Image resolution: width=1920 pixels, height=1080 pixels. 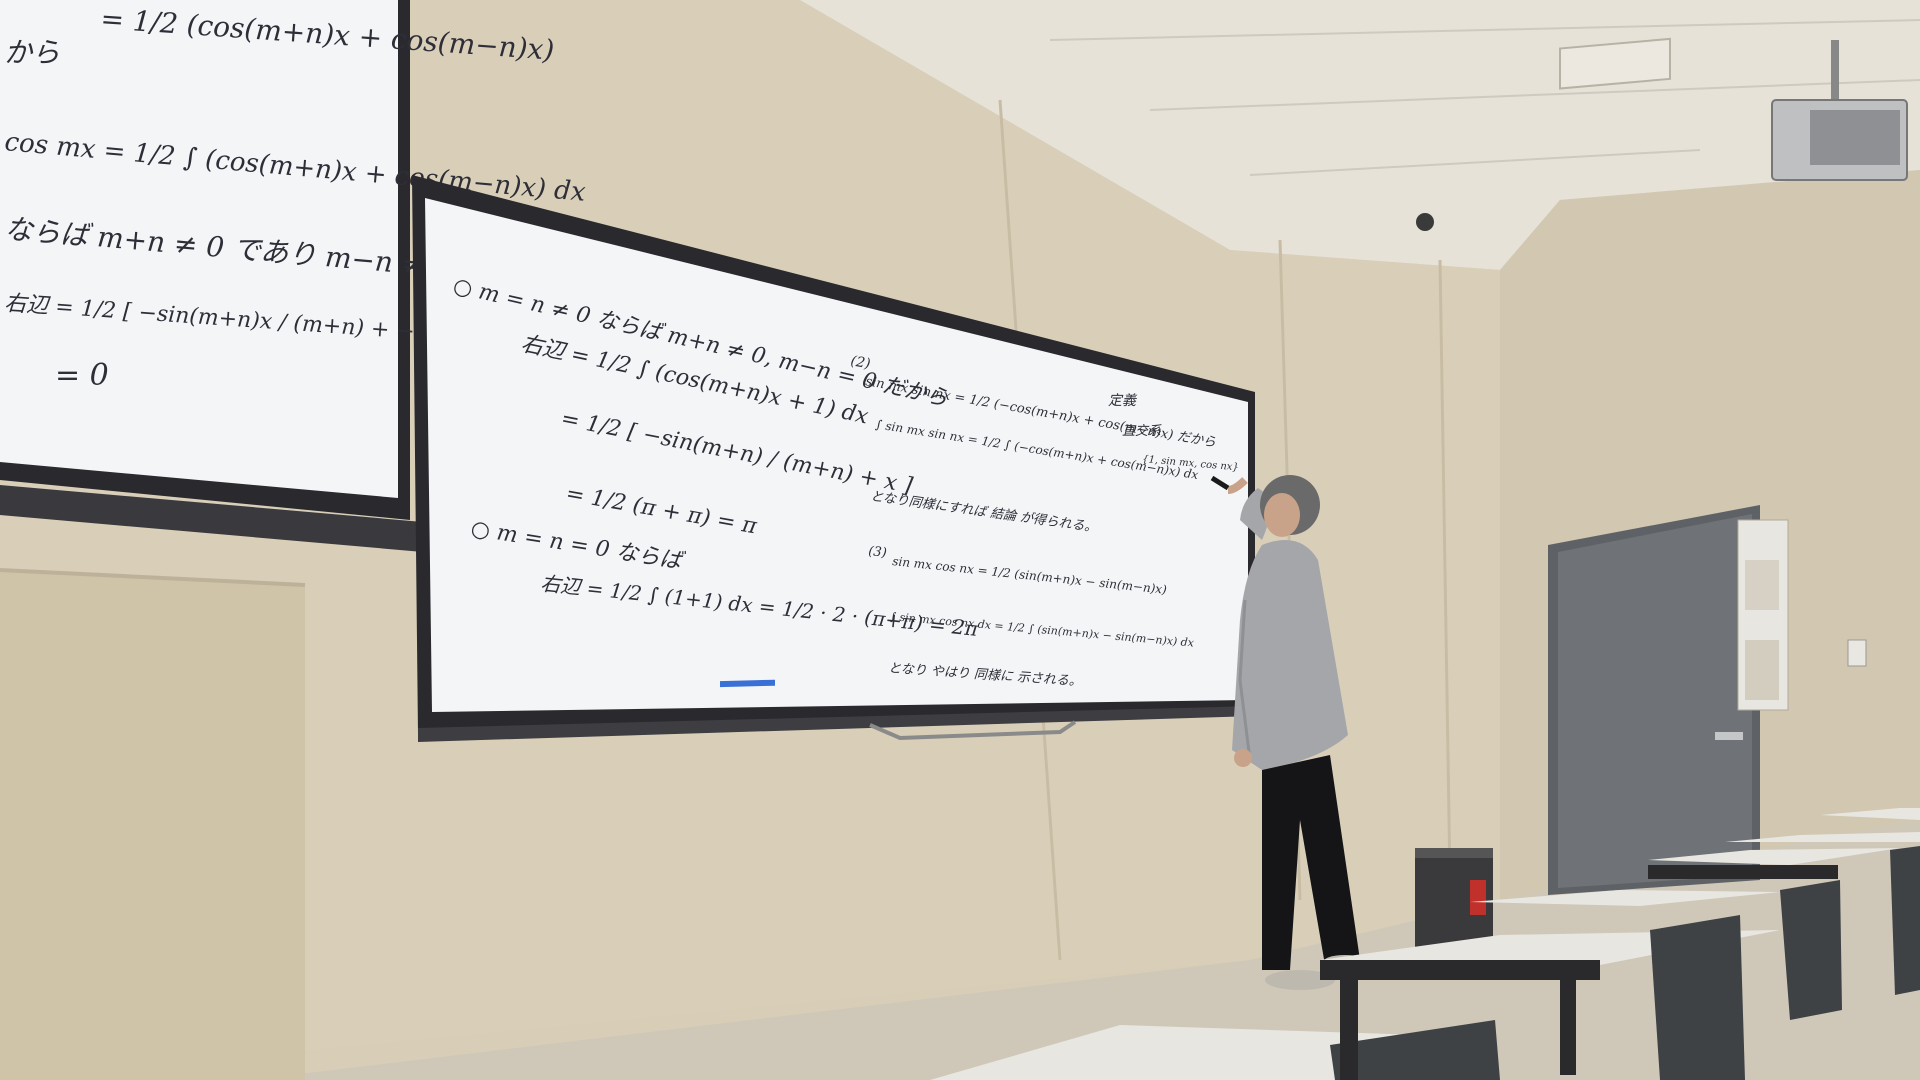 I want to click on corner-note-1: 直交系, so click(x=1142, y=431).